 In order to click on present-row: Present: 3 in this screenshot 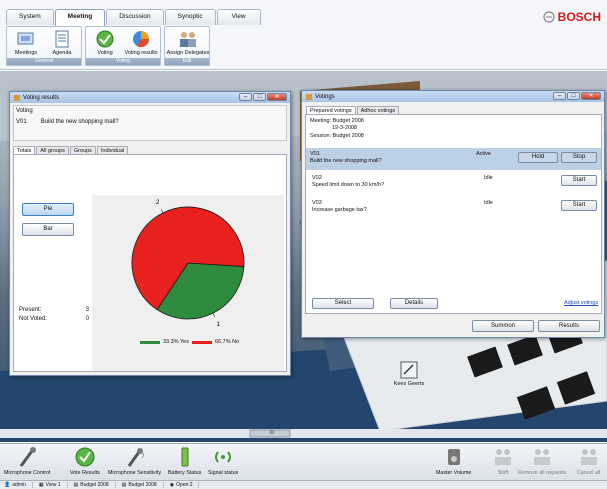, I will do `click(54, 310)`.